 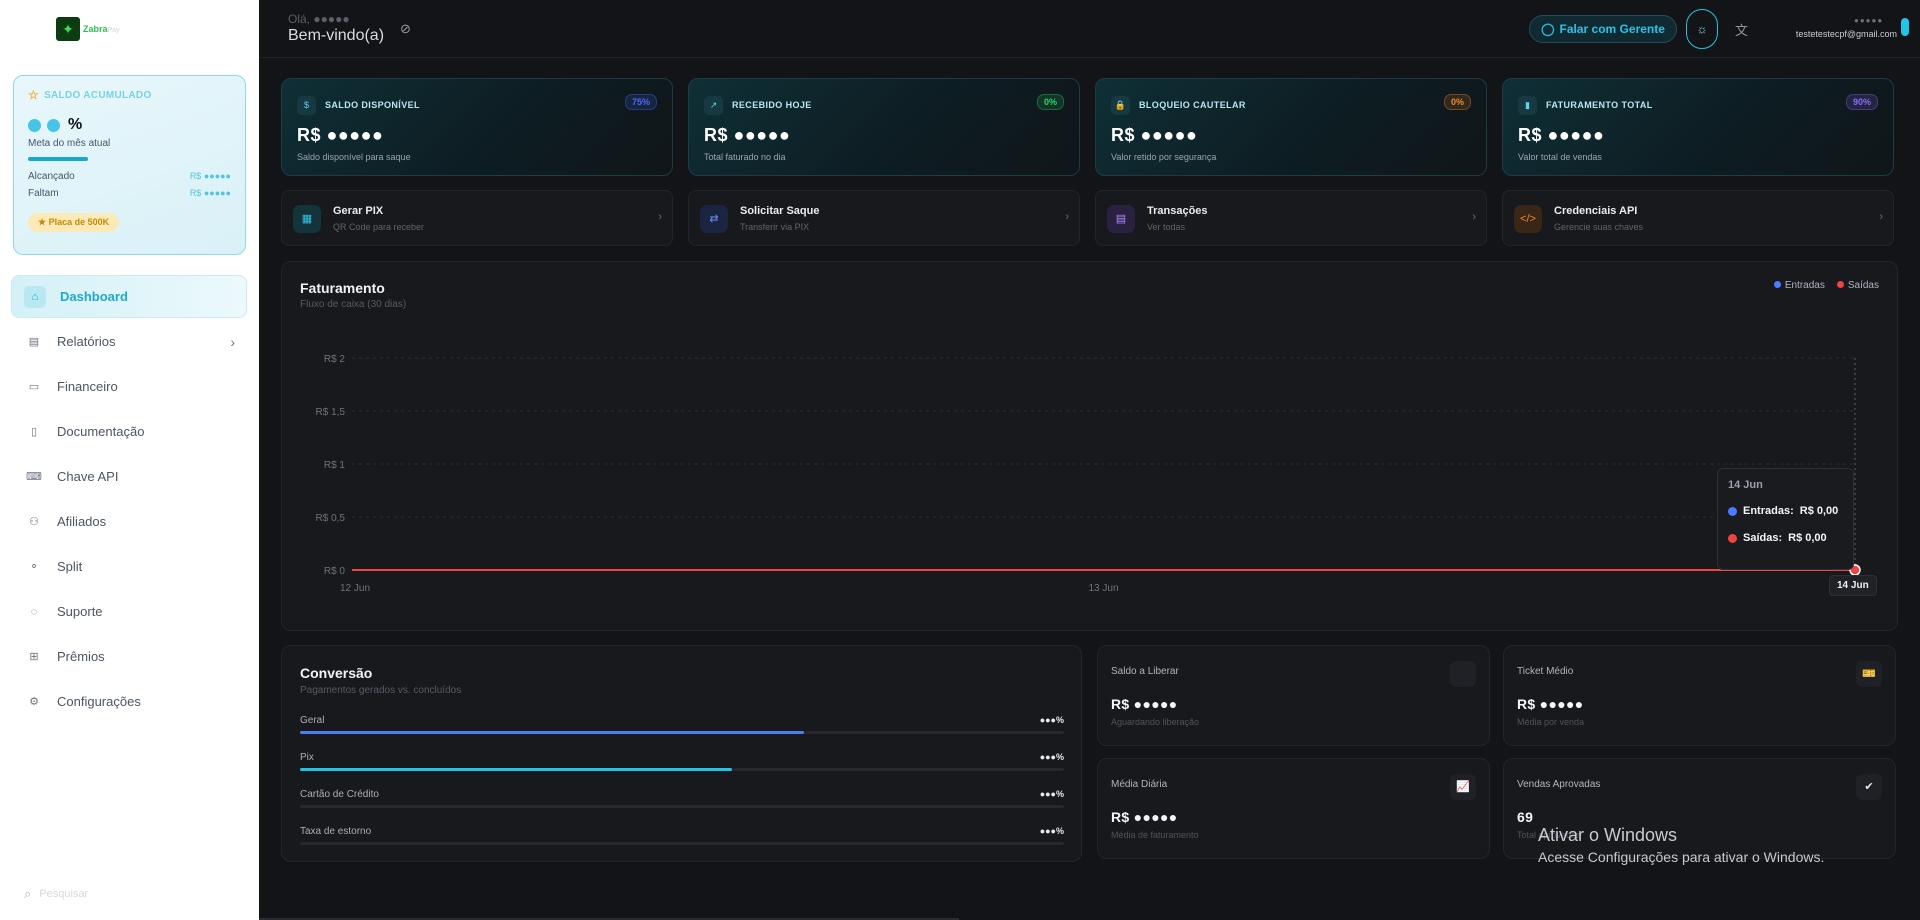 I want to click on star-icon: ☆, so click(x=34, y=95).